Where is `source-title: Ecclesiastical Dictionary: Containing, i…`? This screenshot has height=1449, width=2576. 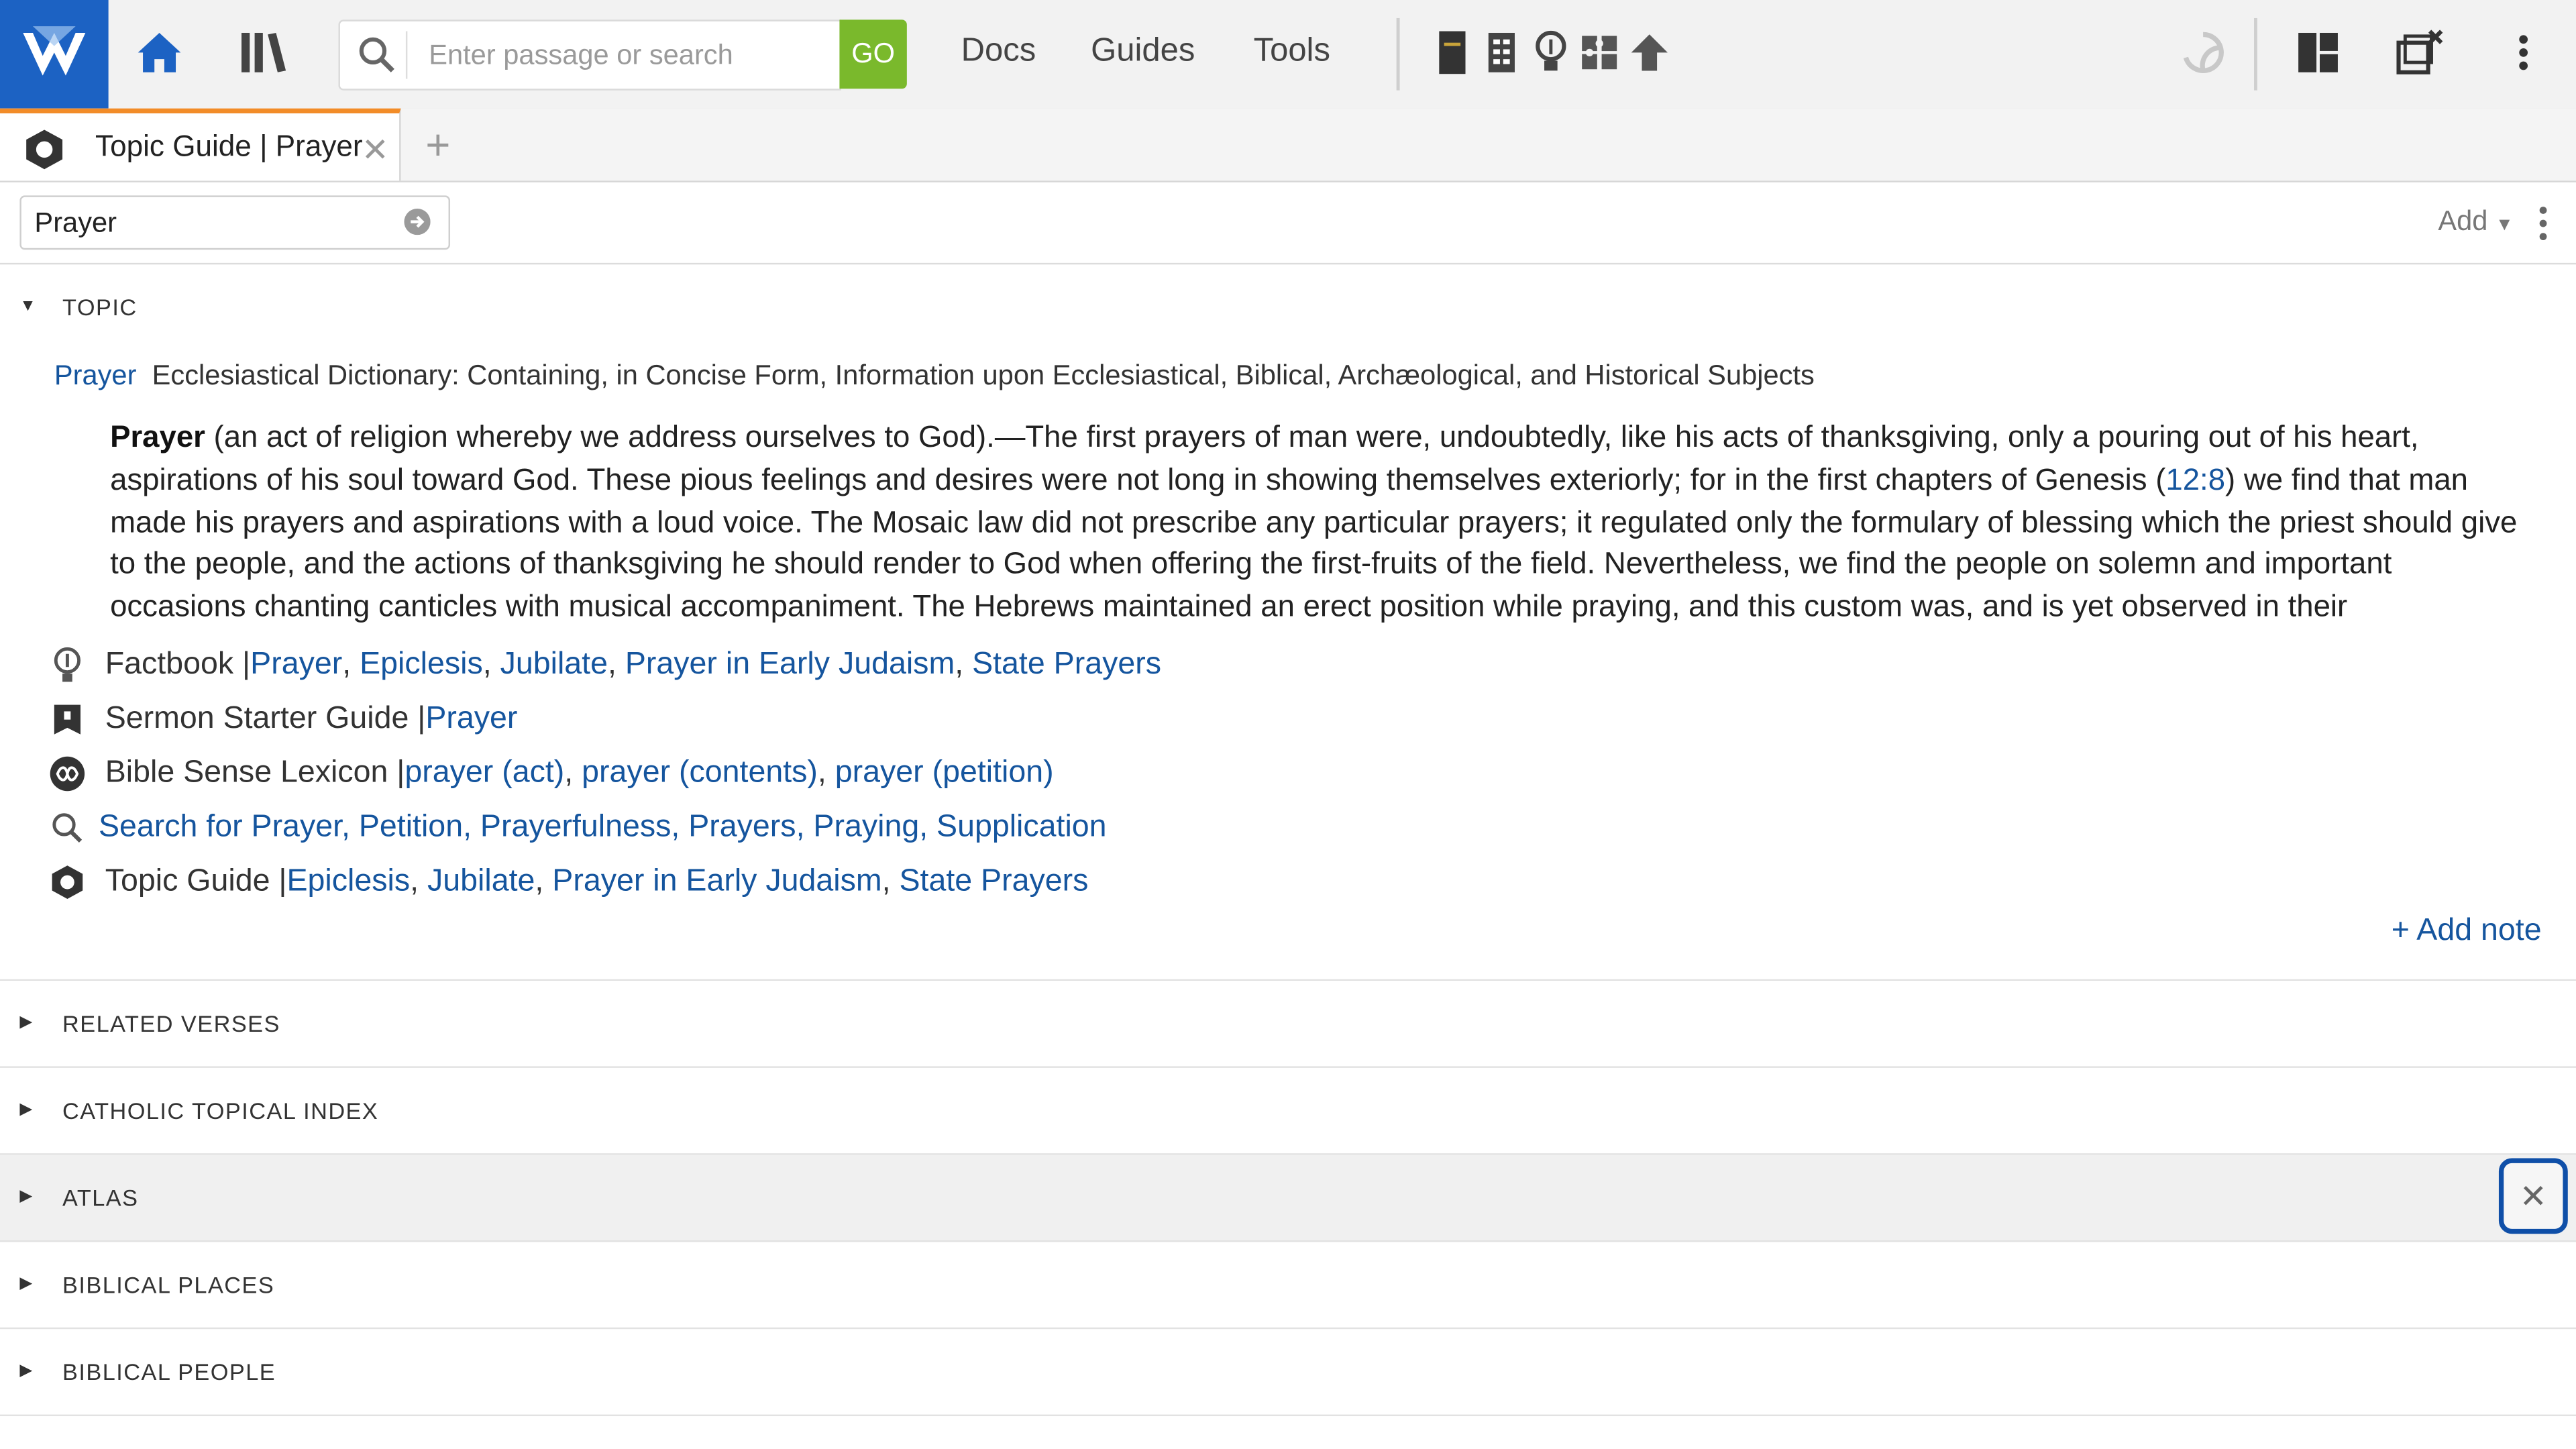
source-title: Ecclesiastical Dictionary: Containing, i… is located at coordinates (983, 375).